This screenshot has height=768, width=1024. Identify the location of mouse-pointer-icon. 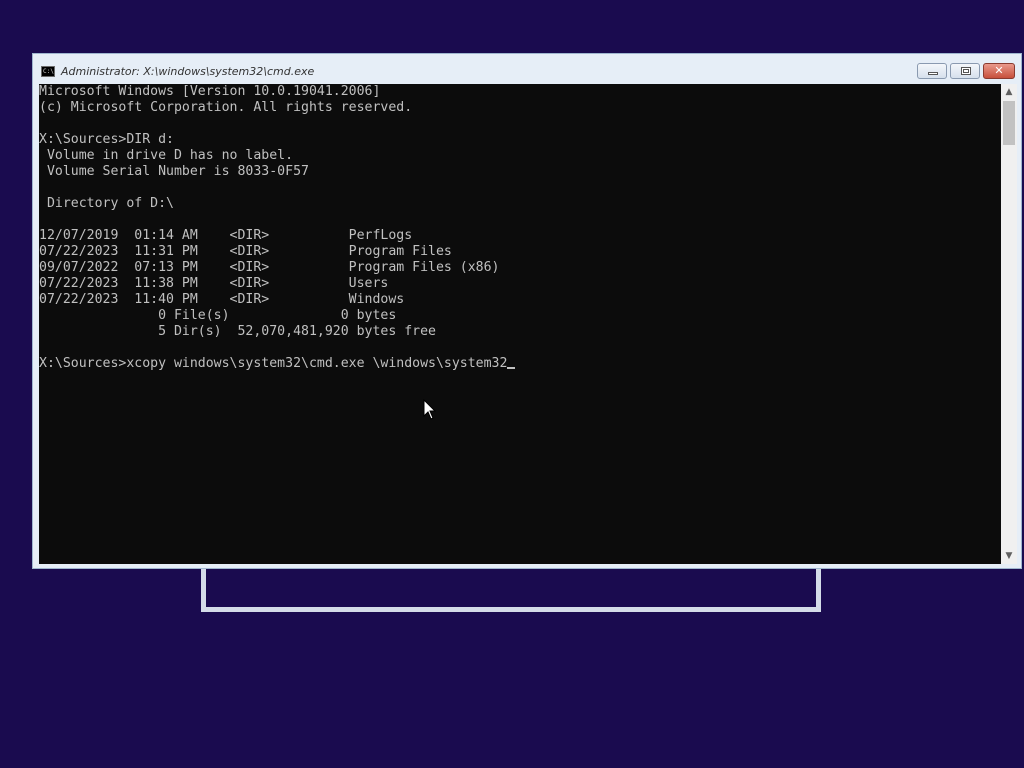
(430, 409).